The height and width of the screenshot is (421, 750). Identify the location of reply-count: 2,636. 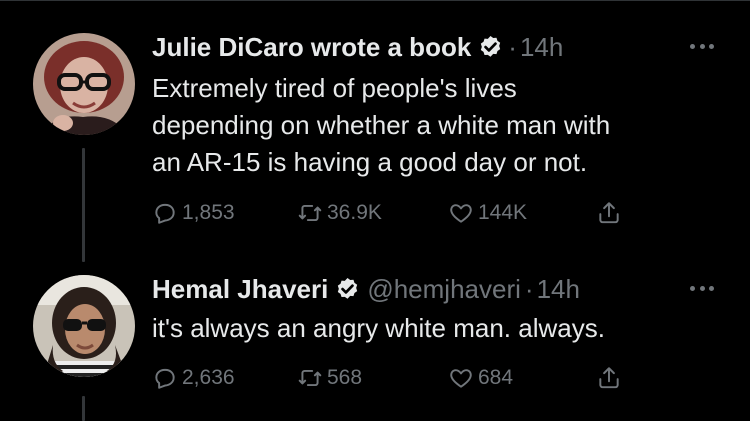
(208, 377).